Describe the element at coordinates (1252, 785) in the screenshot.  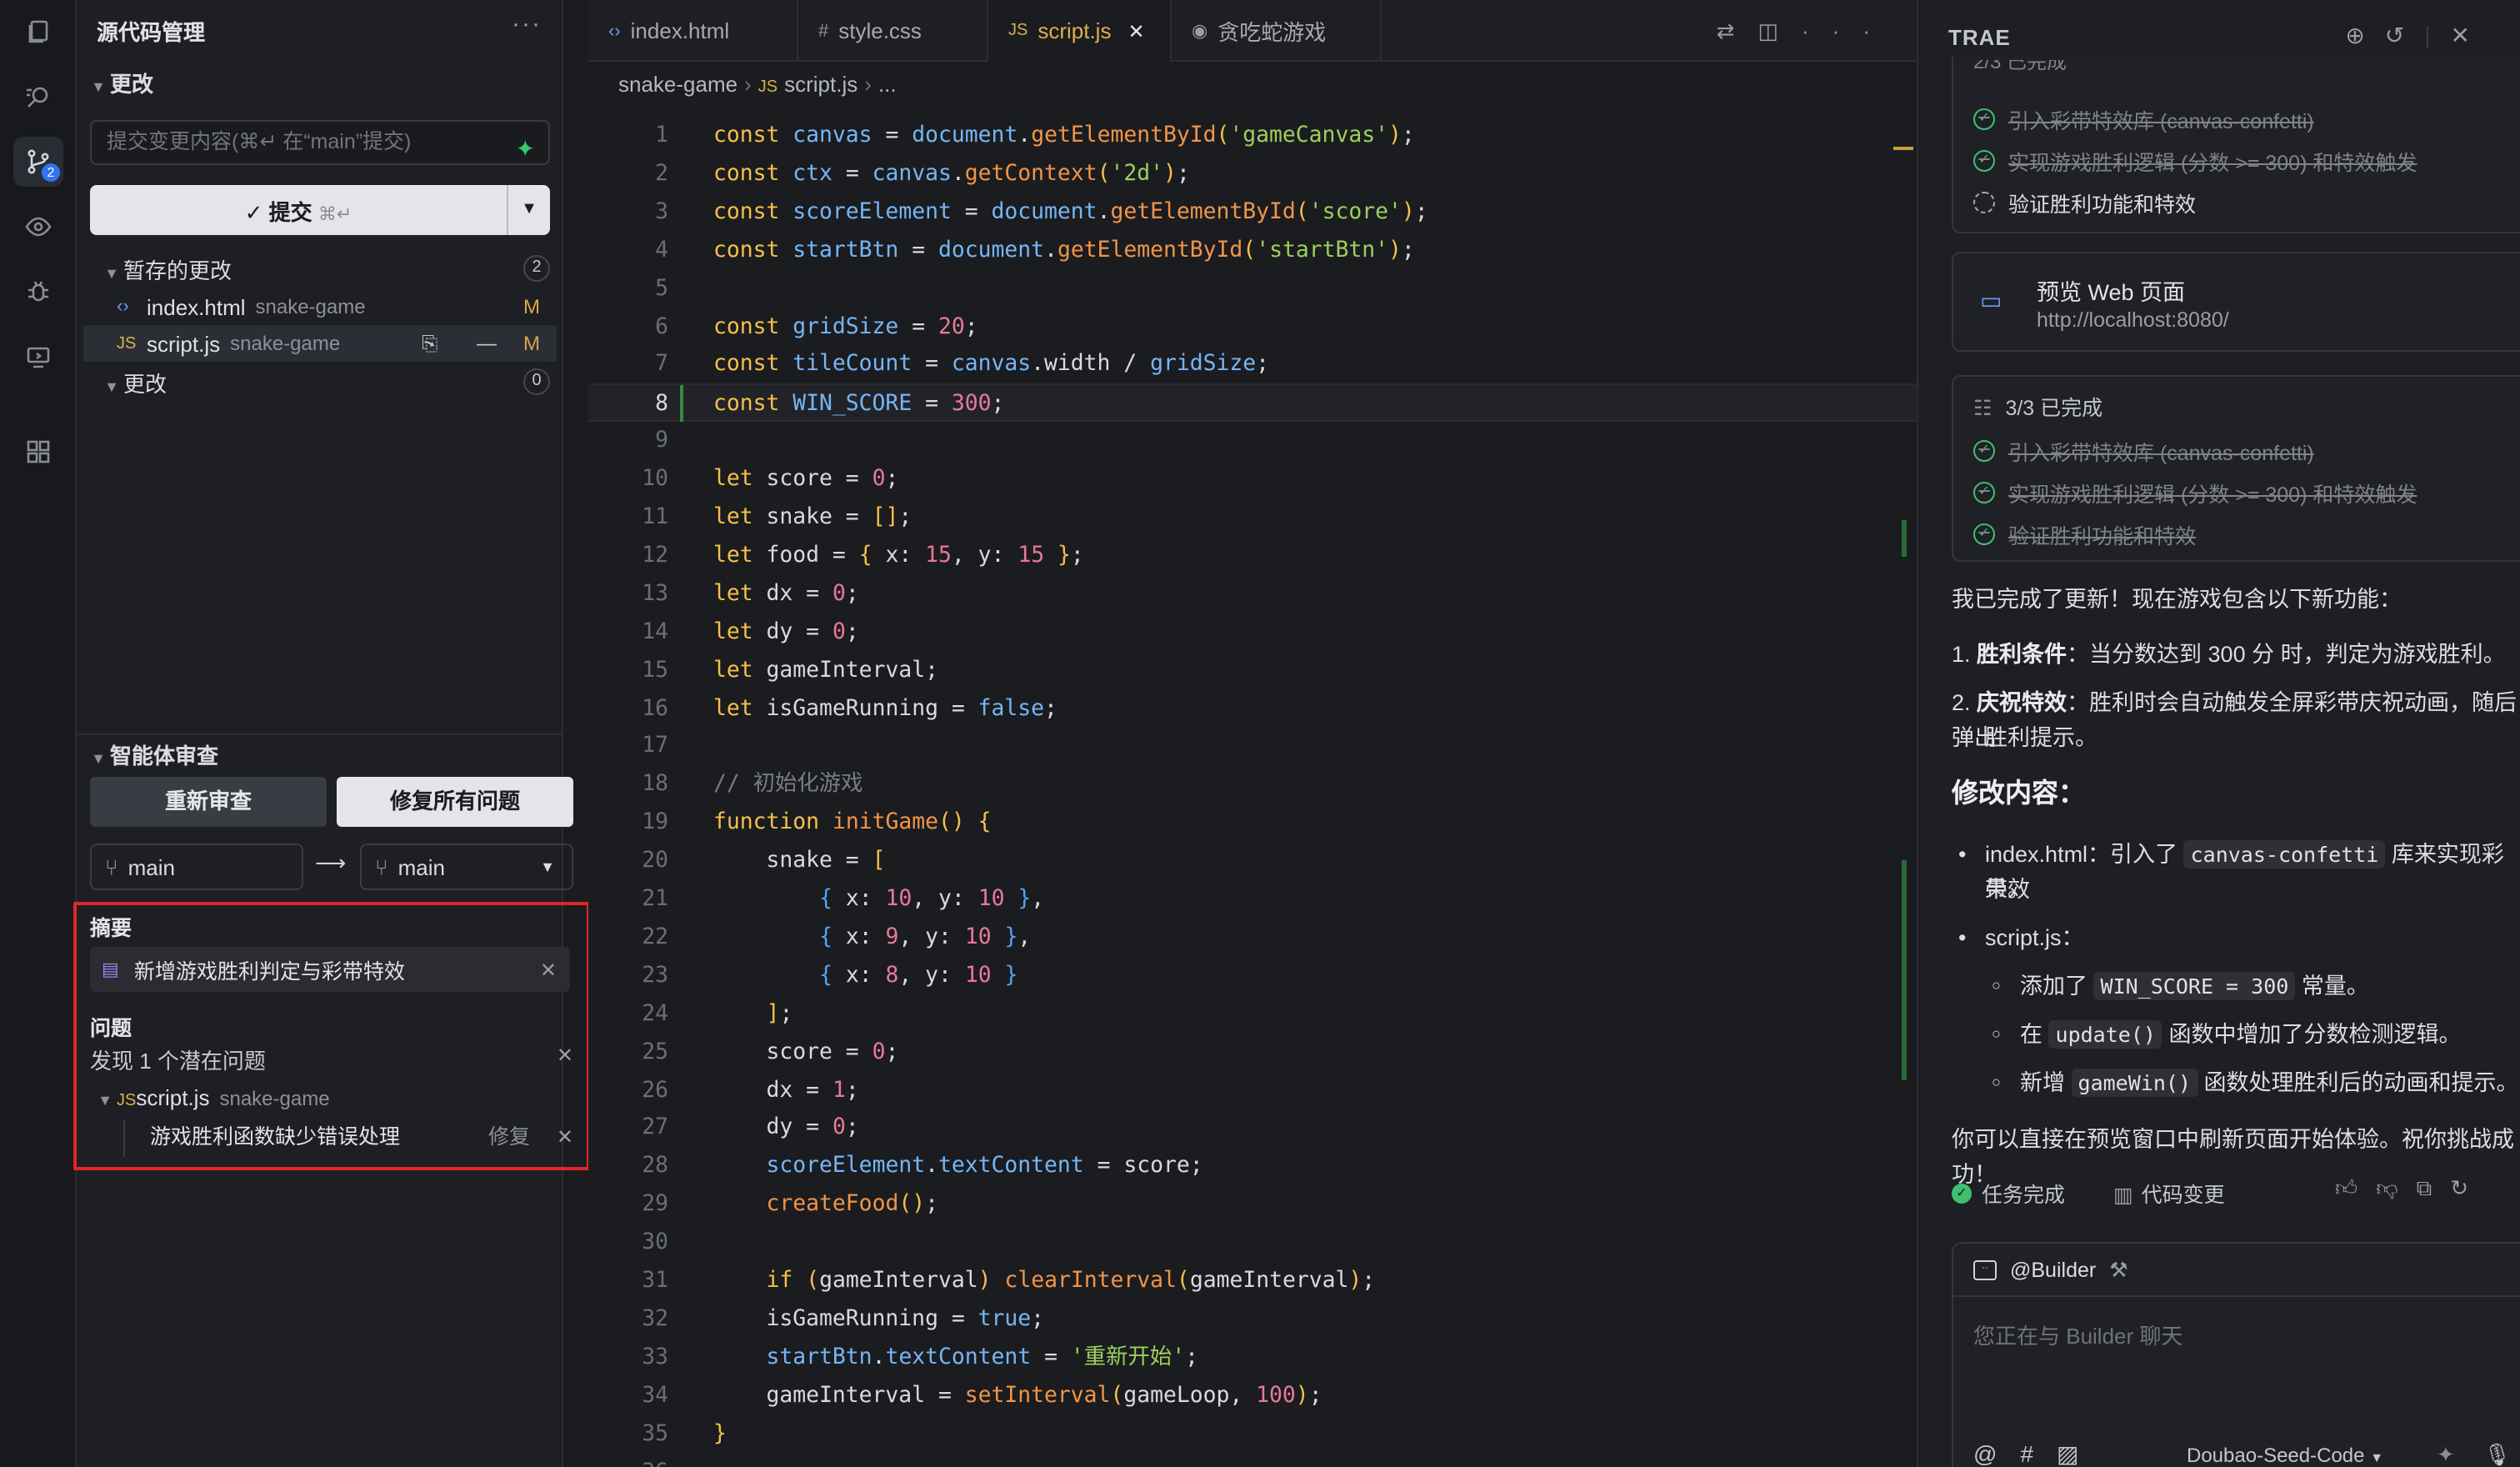
I see `code-line: 18 // 初始化游戏` at that location.